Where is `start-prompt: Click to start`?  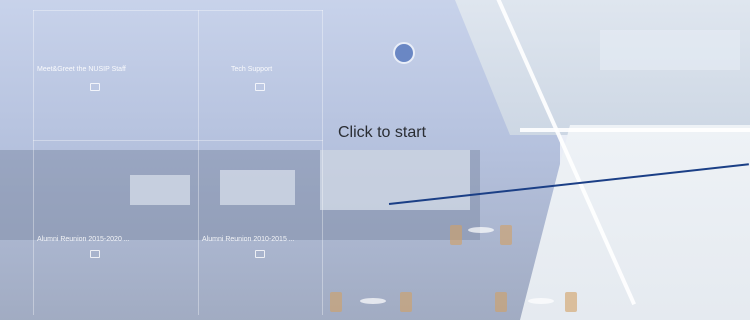 start-prompt: Click to start is located at coordinates (382, 133).